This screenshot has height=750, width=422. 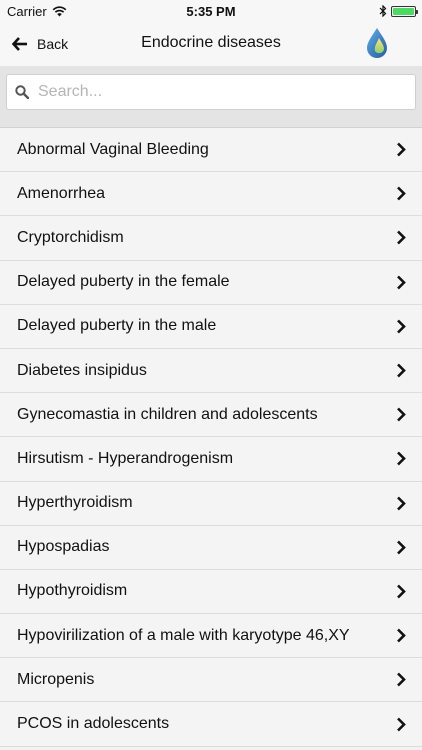 I want to click on status-bar: Carrier 5:35 PM, so click(x=211, y=11).